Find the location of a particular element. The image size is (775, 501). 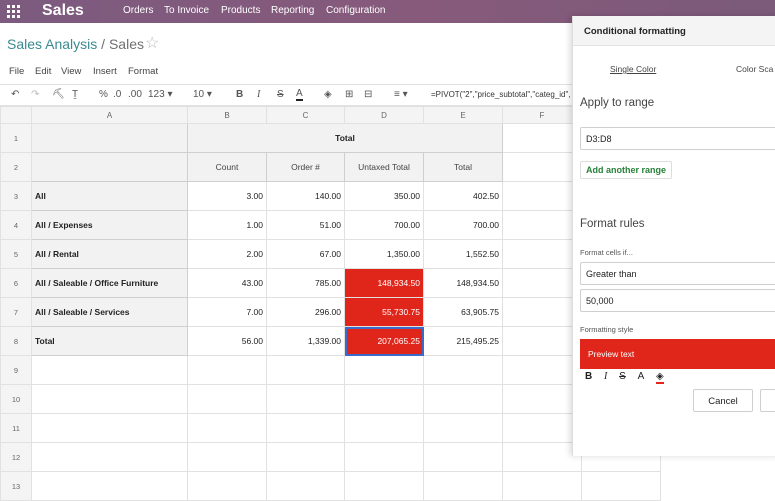

row-label: All / Rental is located at coordinates (109, 254).